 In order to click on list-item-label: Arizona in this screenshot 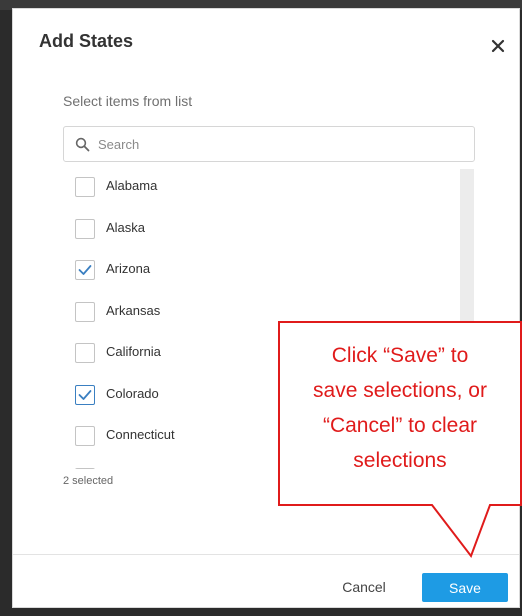, I will do `click(128, 268)`.